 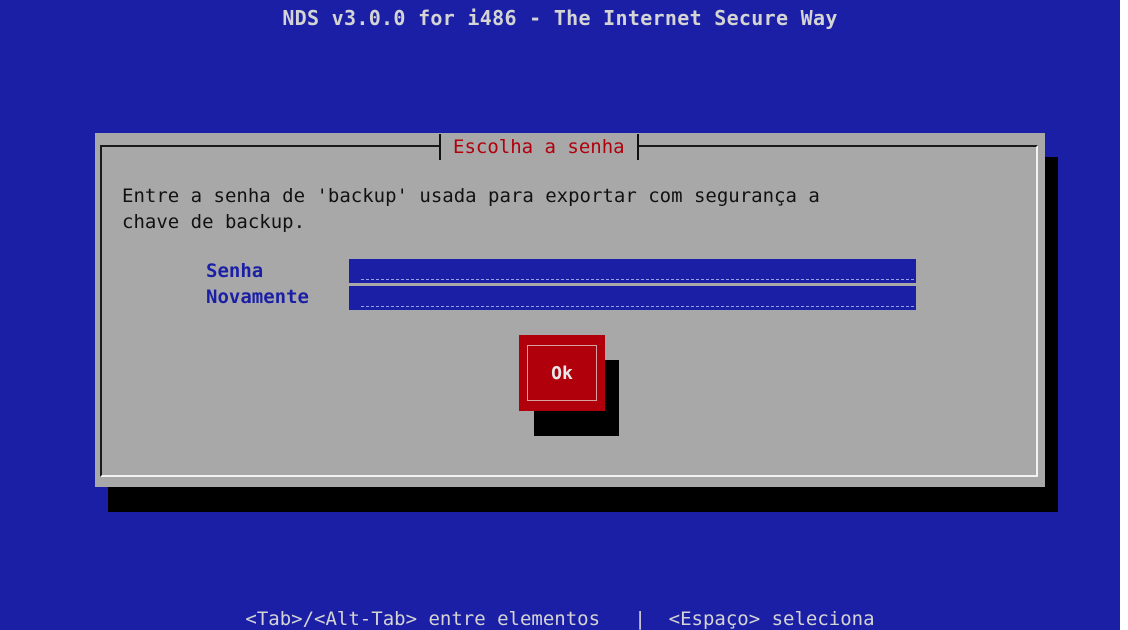 I want to click on password-confirm-input-underline, so click(x=637, y=306).